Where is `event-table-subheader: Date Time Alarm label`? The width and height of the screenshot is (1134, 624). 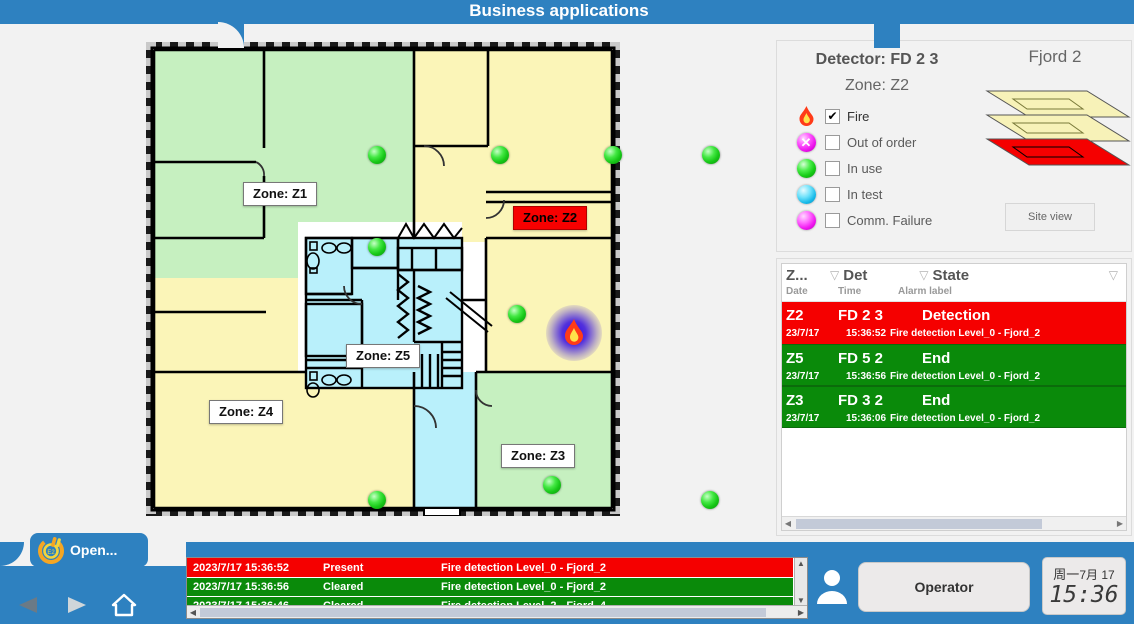
event-table-subheader: Date Time Alarm label is located at coordinates (954, 294).